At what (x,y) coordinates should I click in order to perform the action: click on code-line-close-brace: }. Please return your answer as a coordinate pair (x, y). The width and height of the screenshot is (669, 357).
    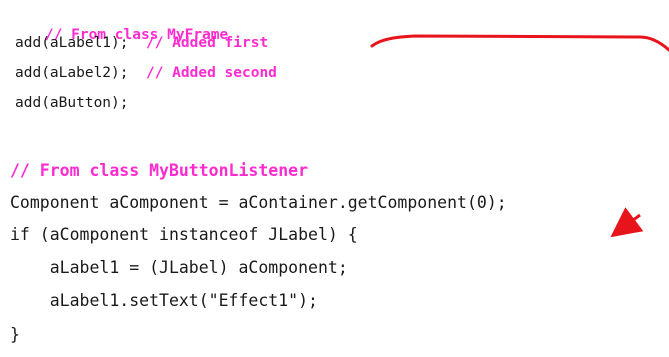
    Looking at the image, I should click on (15, 335).